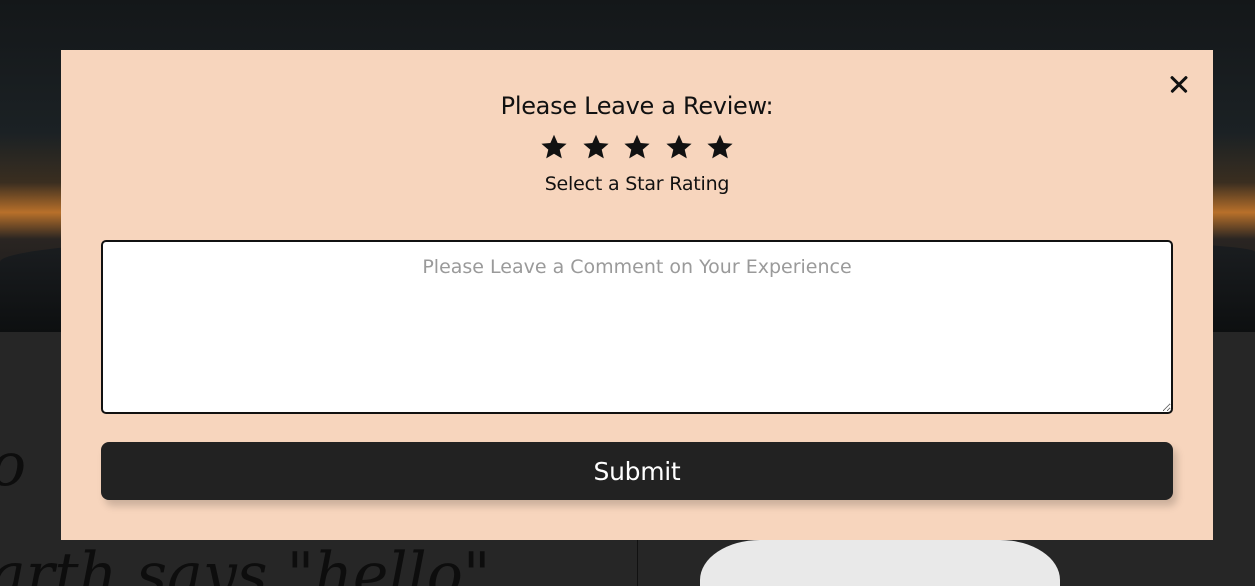 Image resolution: width=1255 pixels, height=586 pixels. I want to click on submit-button: Submit, so click(637, 471).